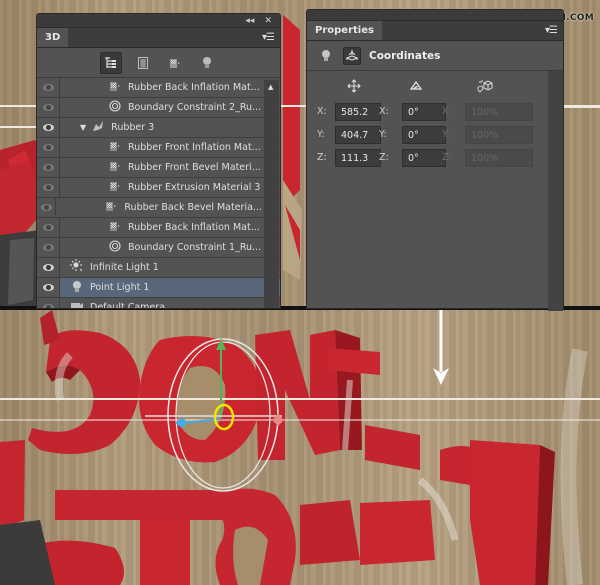 This screenshot has width=600, height=585. I want to click on camera-icon, so click(77, 304).